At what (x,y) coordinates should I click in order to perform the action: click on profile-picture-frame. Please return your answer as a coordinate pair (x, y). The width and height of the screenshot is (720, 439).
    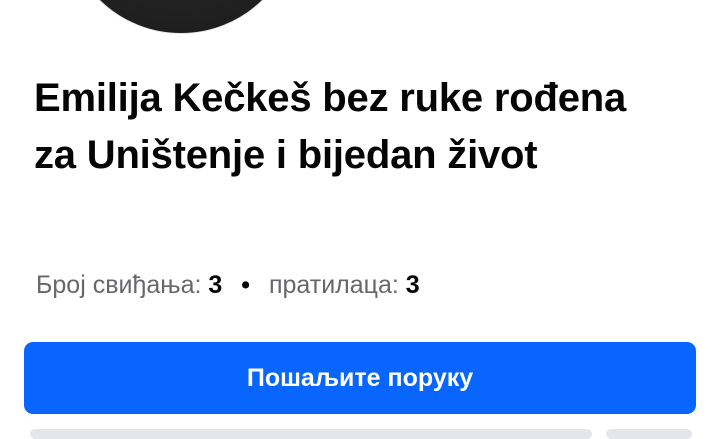
    Looking at the image, I should click on (181, 20).